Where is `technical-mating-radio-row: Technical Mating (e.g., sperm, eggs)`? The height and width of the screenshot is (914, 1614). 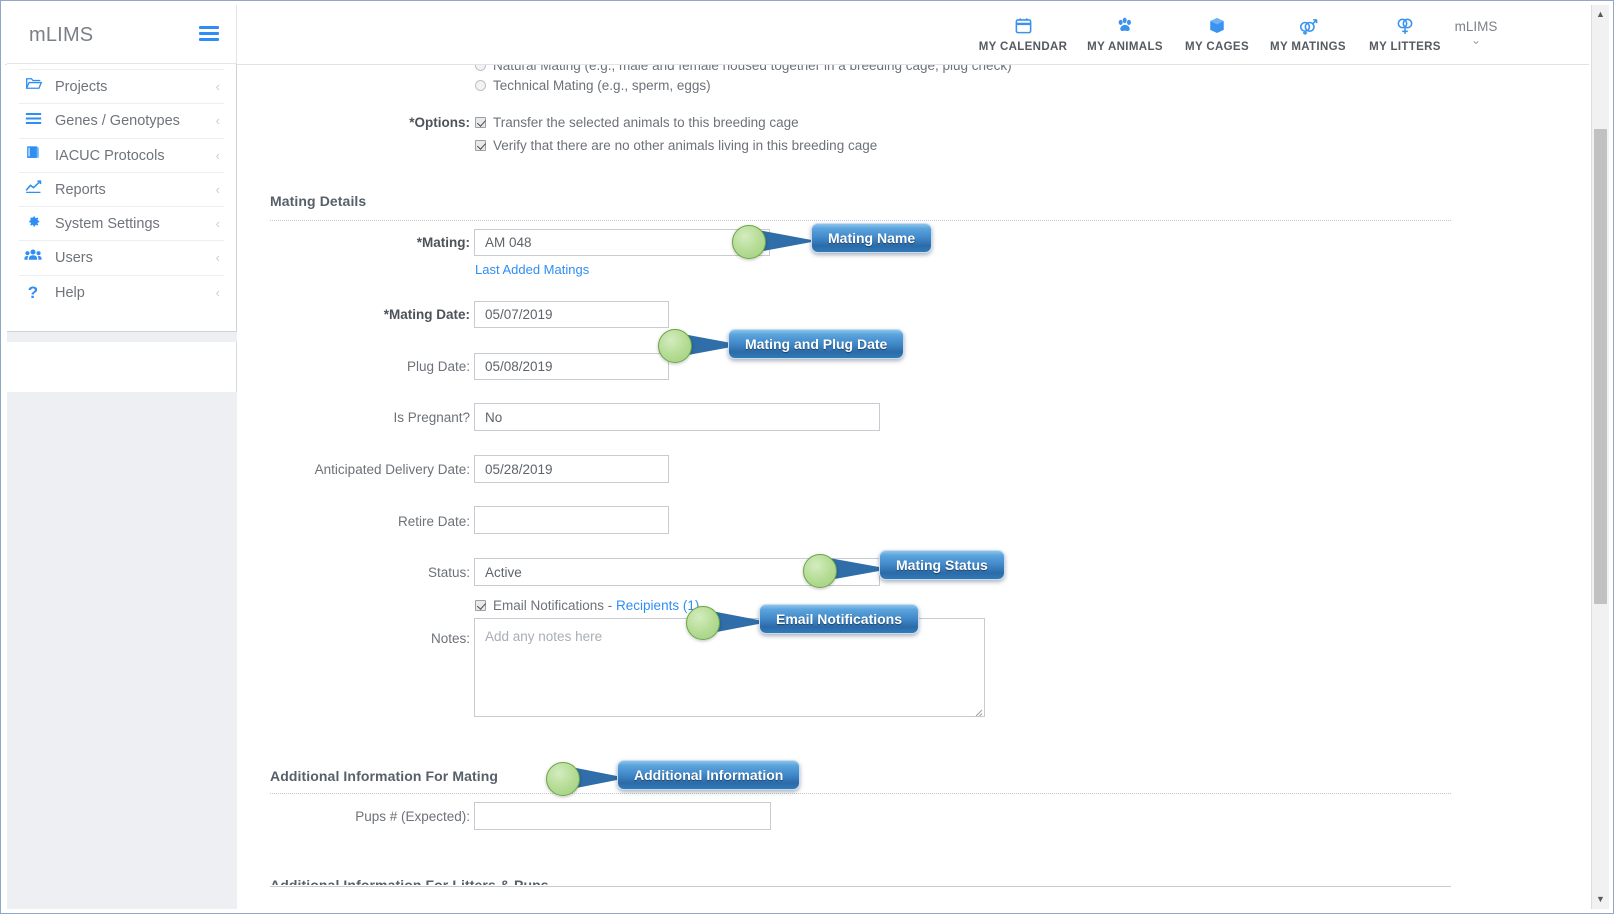 technical-mating-radio-row: Technical Mating (e.g., sperm, eggs) is located at coordinates (593, 85).